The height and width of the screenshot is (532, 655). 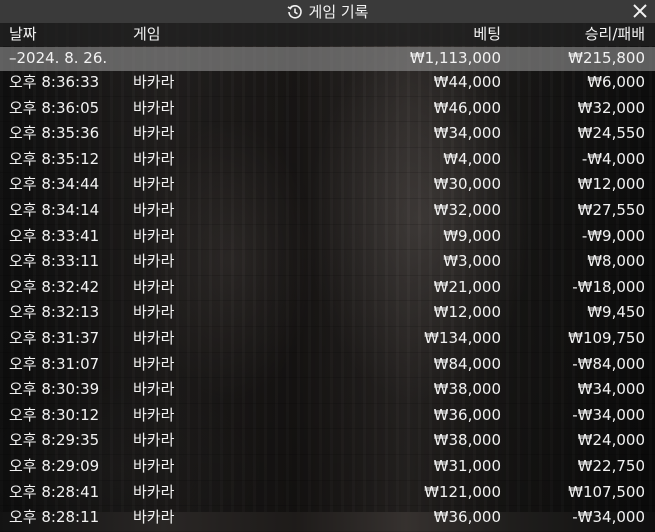 What do you see at coordinates (327, 519) in the screenshot?
I see `table-row: 오후 8:28:11 바카라 ₩36,000 -₩34,000` at bounding box center [327, 519].